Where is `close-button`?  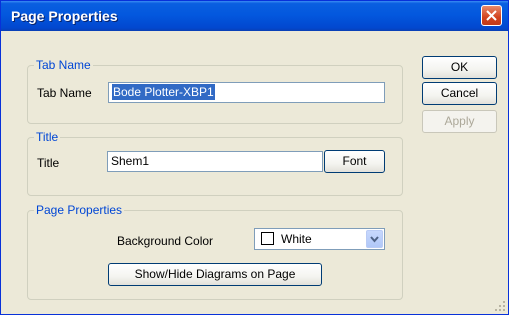 close-button is located at coordinates (491, 15).